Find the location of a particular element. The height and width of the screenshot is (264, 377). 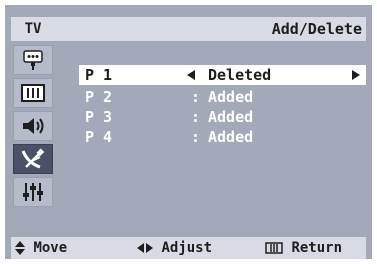

sidebar-item-sound is located at coordinates (33, 126).